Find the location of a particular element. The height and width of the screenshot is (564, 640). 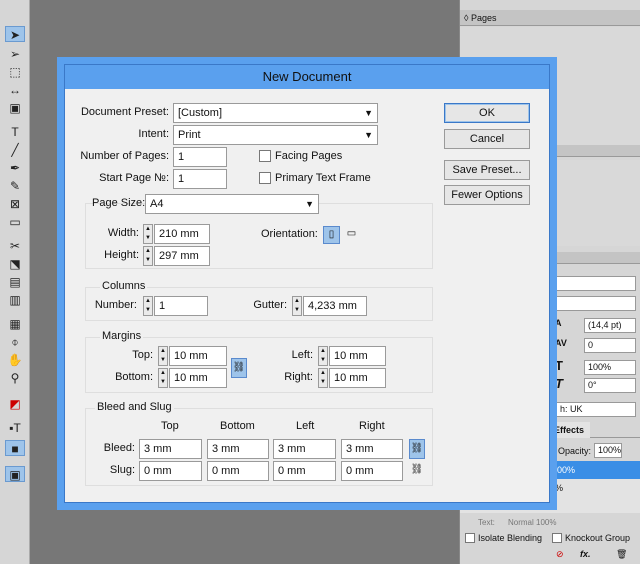

document-preset-label: Document Preset: is located at coordinates (124, 112).